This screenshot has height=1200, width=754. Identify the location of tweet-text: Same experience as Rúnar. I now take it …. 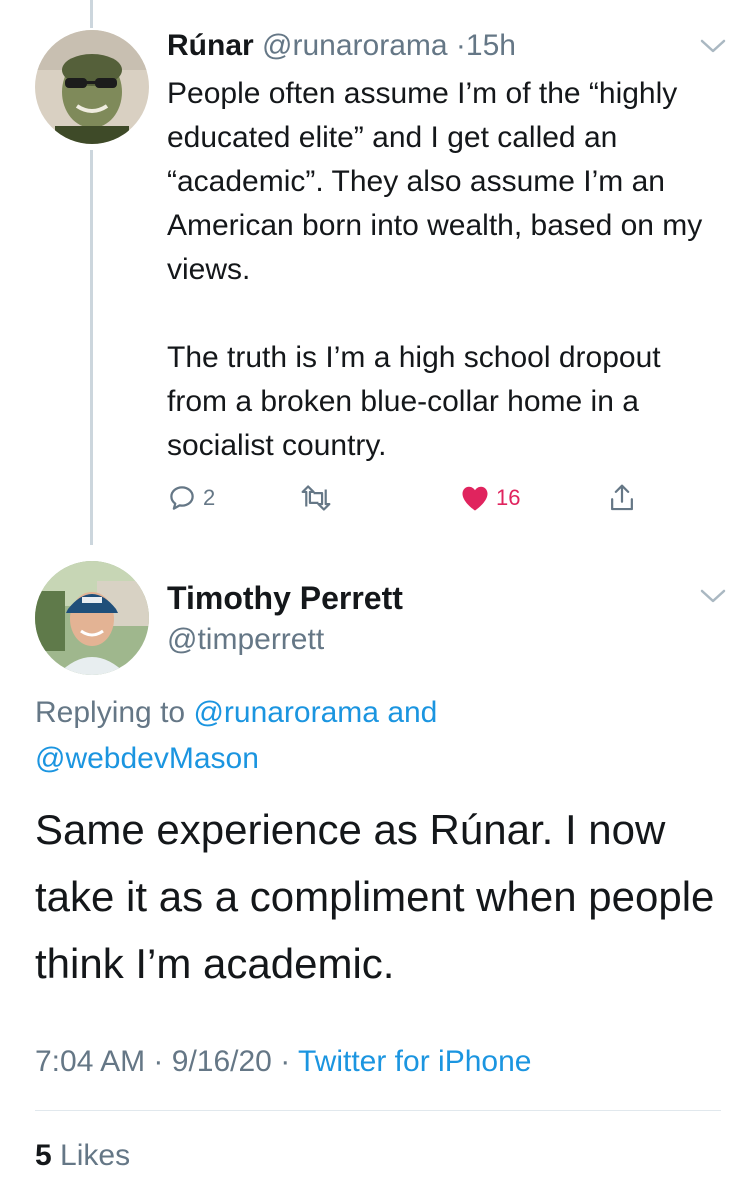
(375, 896).